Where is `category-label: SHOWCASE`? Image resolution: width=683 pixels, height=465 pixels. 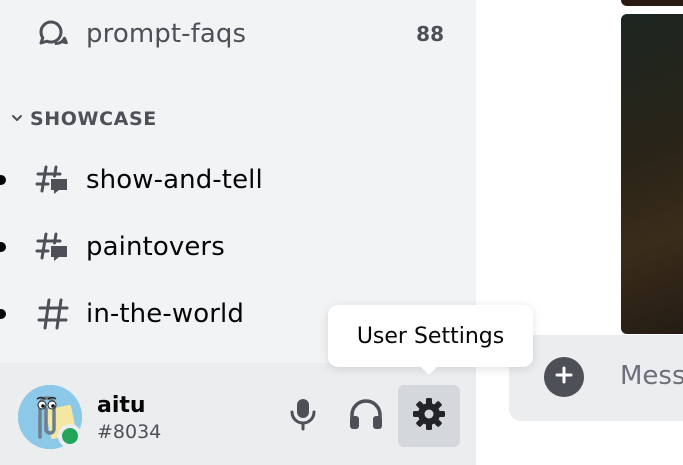
category-label: SHOWCASE is located at coordinates (93, 119).